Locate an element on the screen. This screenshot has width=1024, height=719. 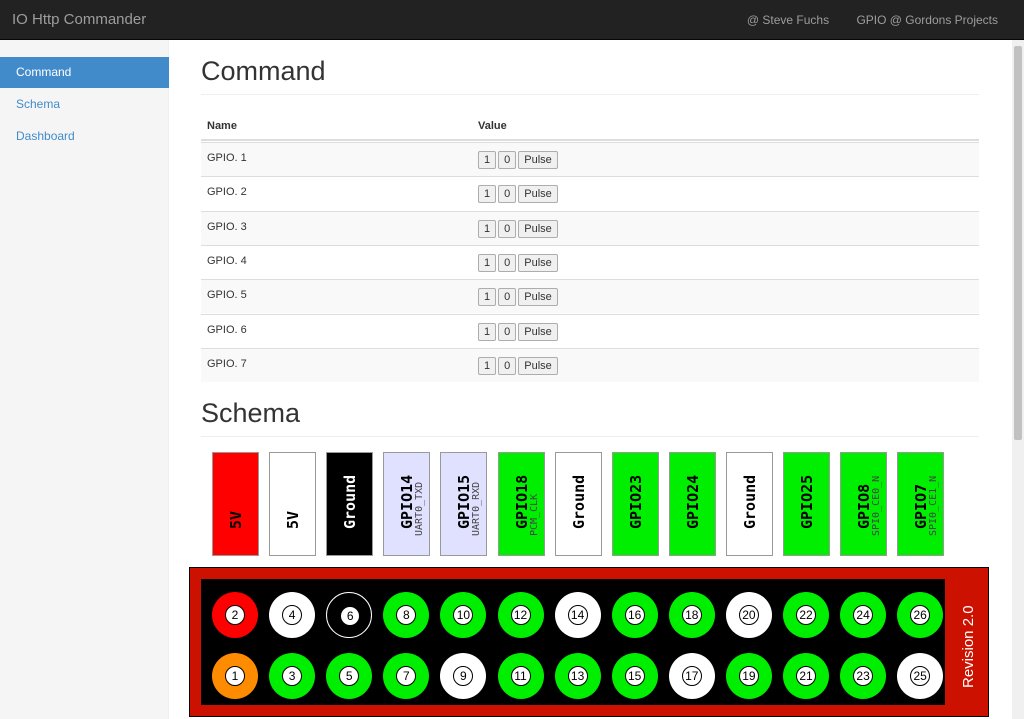
pin-number: 9 is located at coordinates (463, 676).